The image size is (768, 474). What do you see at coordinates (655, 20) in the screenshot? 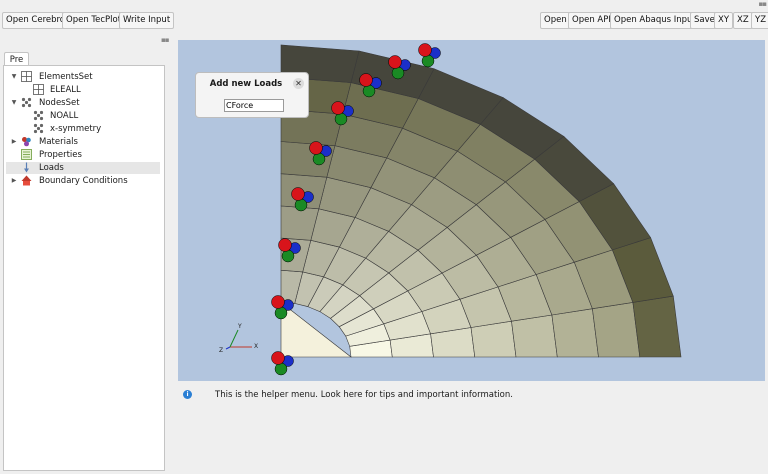
I see `open-abaqus-input-button: Open Abaqus Input` at bounding box center [655, 20].